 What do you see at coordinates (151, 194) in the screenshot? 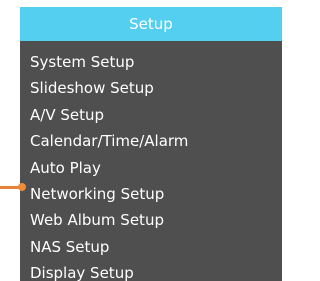
I see `menu-item-networking-setup: Networking Setup` at bounding box center [151, 194].